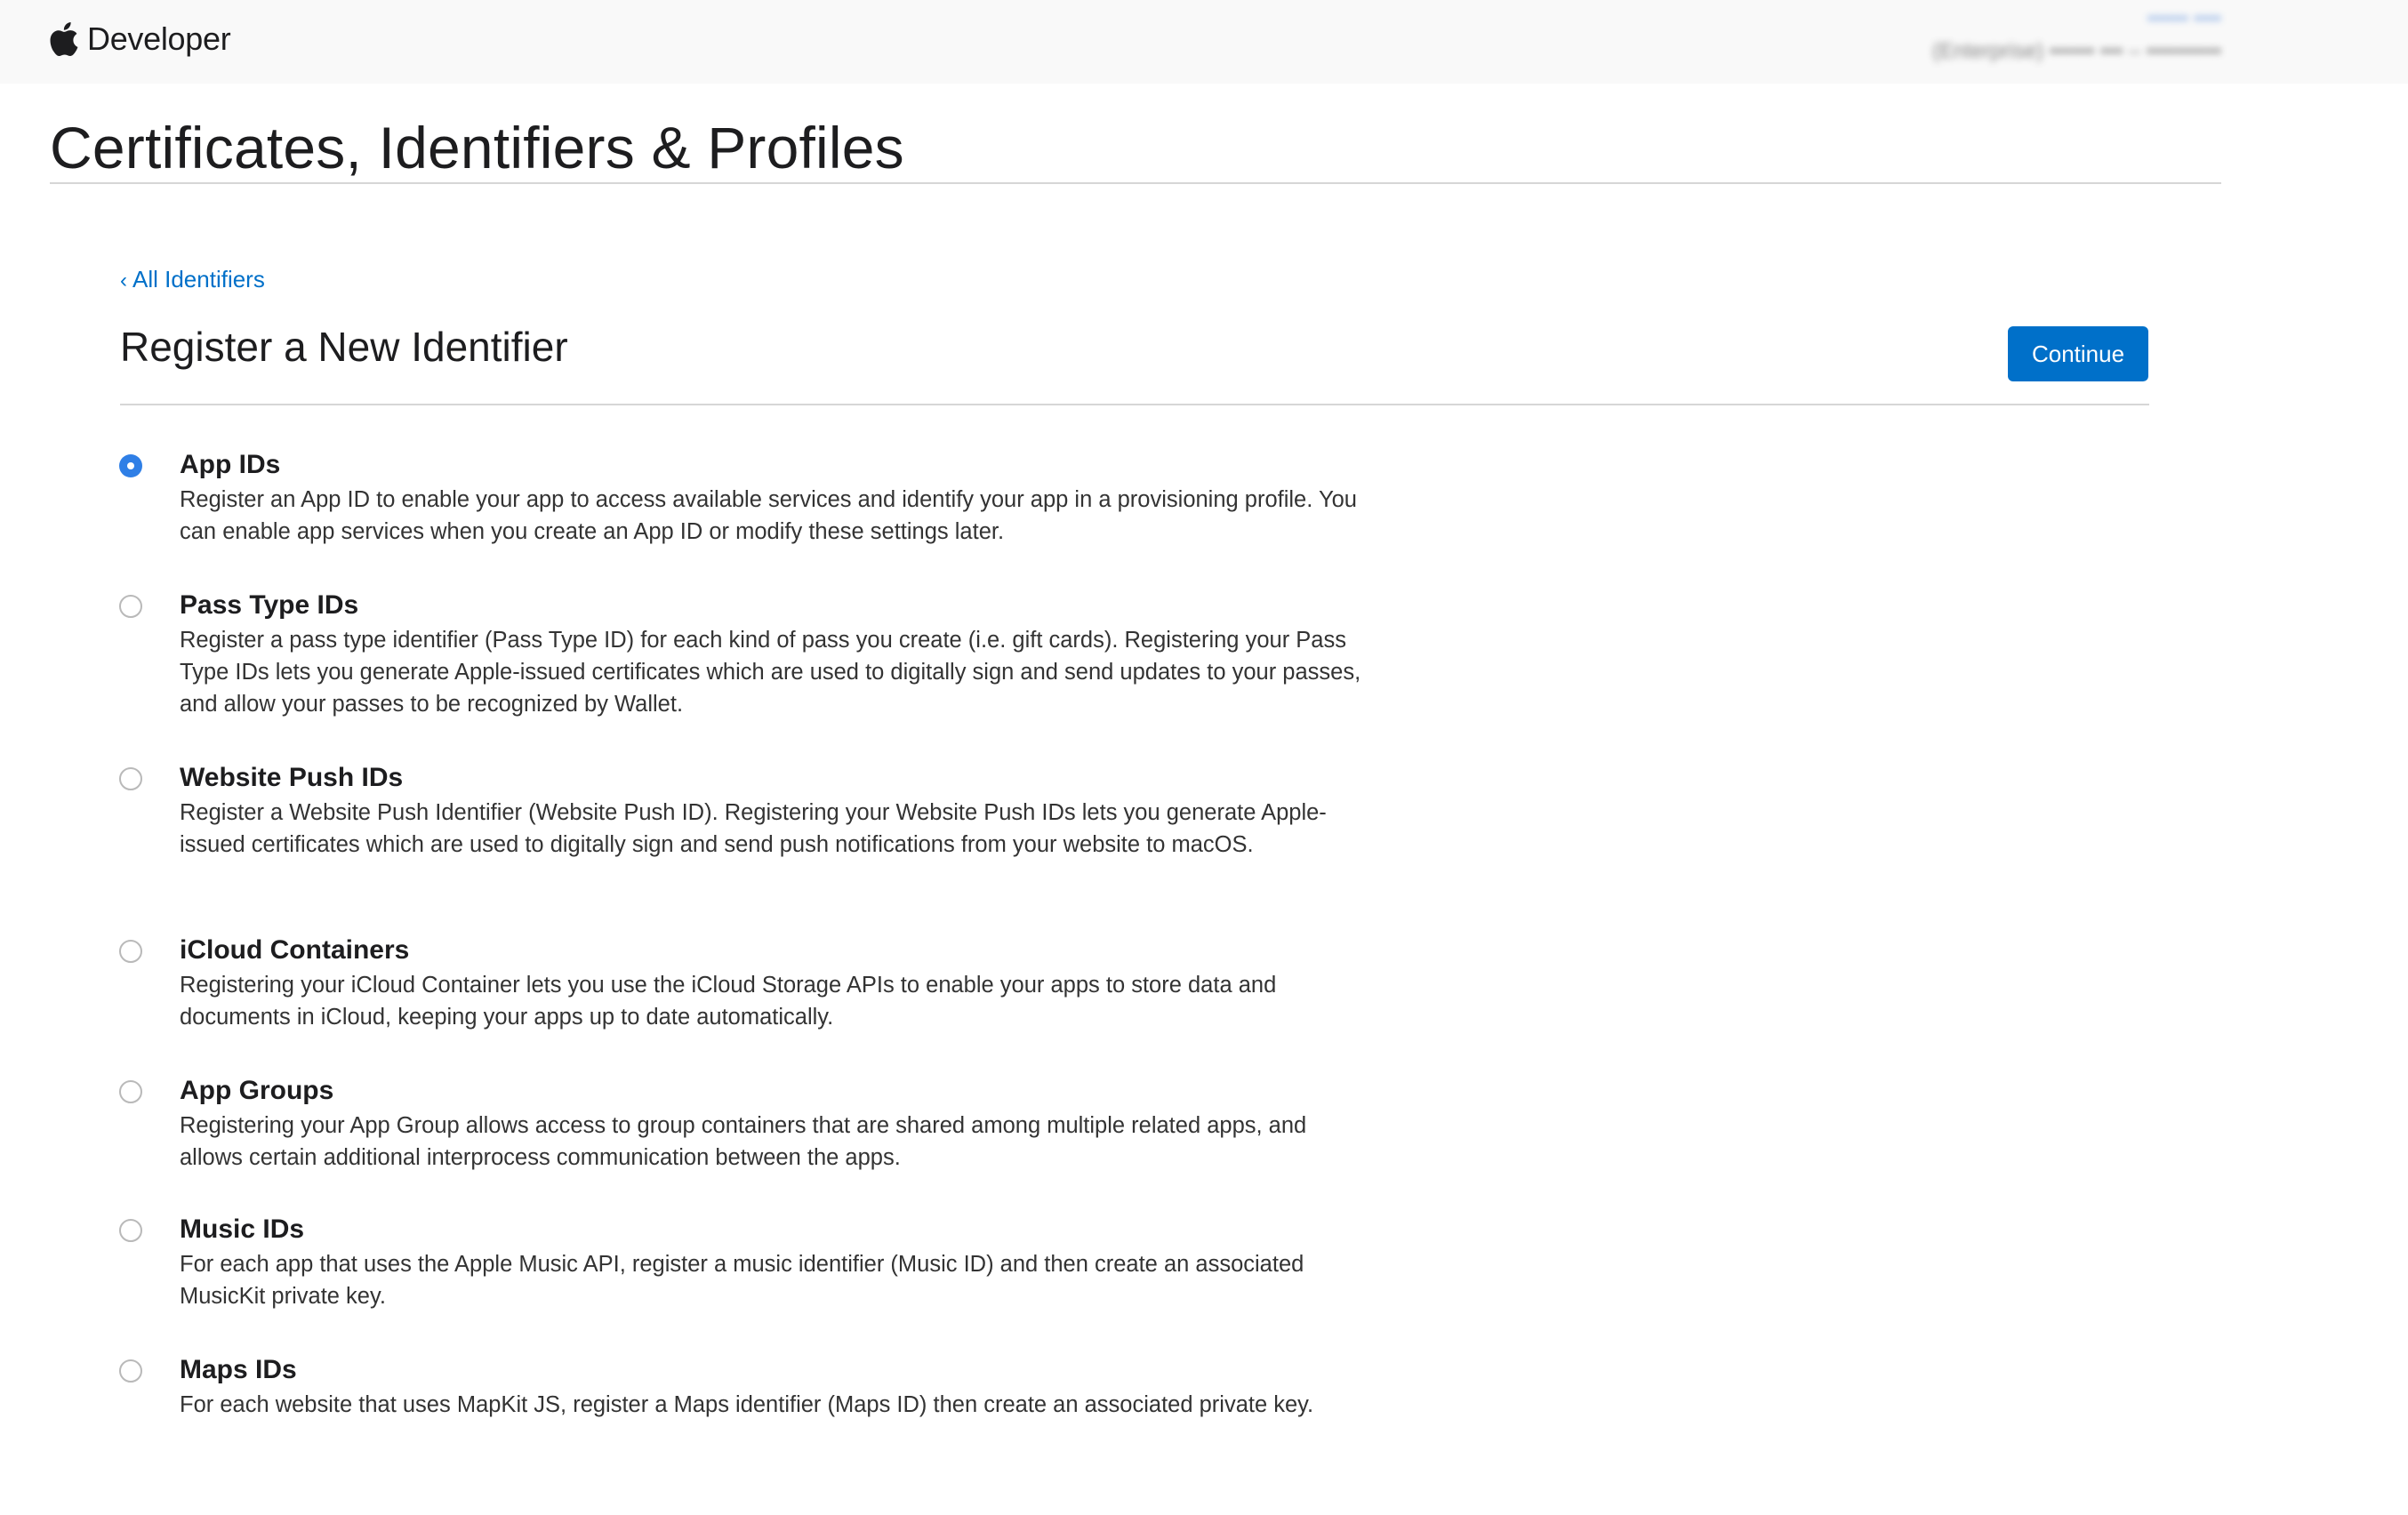  What do you see at coordinates (1136, 183) in the screenshot?
I see `title-divider` at bounding box center [1136, 183].